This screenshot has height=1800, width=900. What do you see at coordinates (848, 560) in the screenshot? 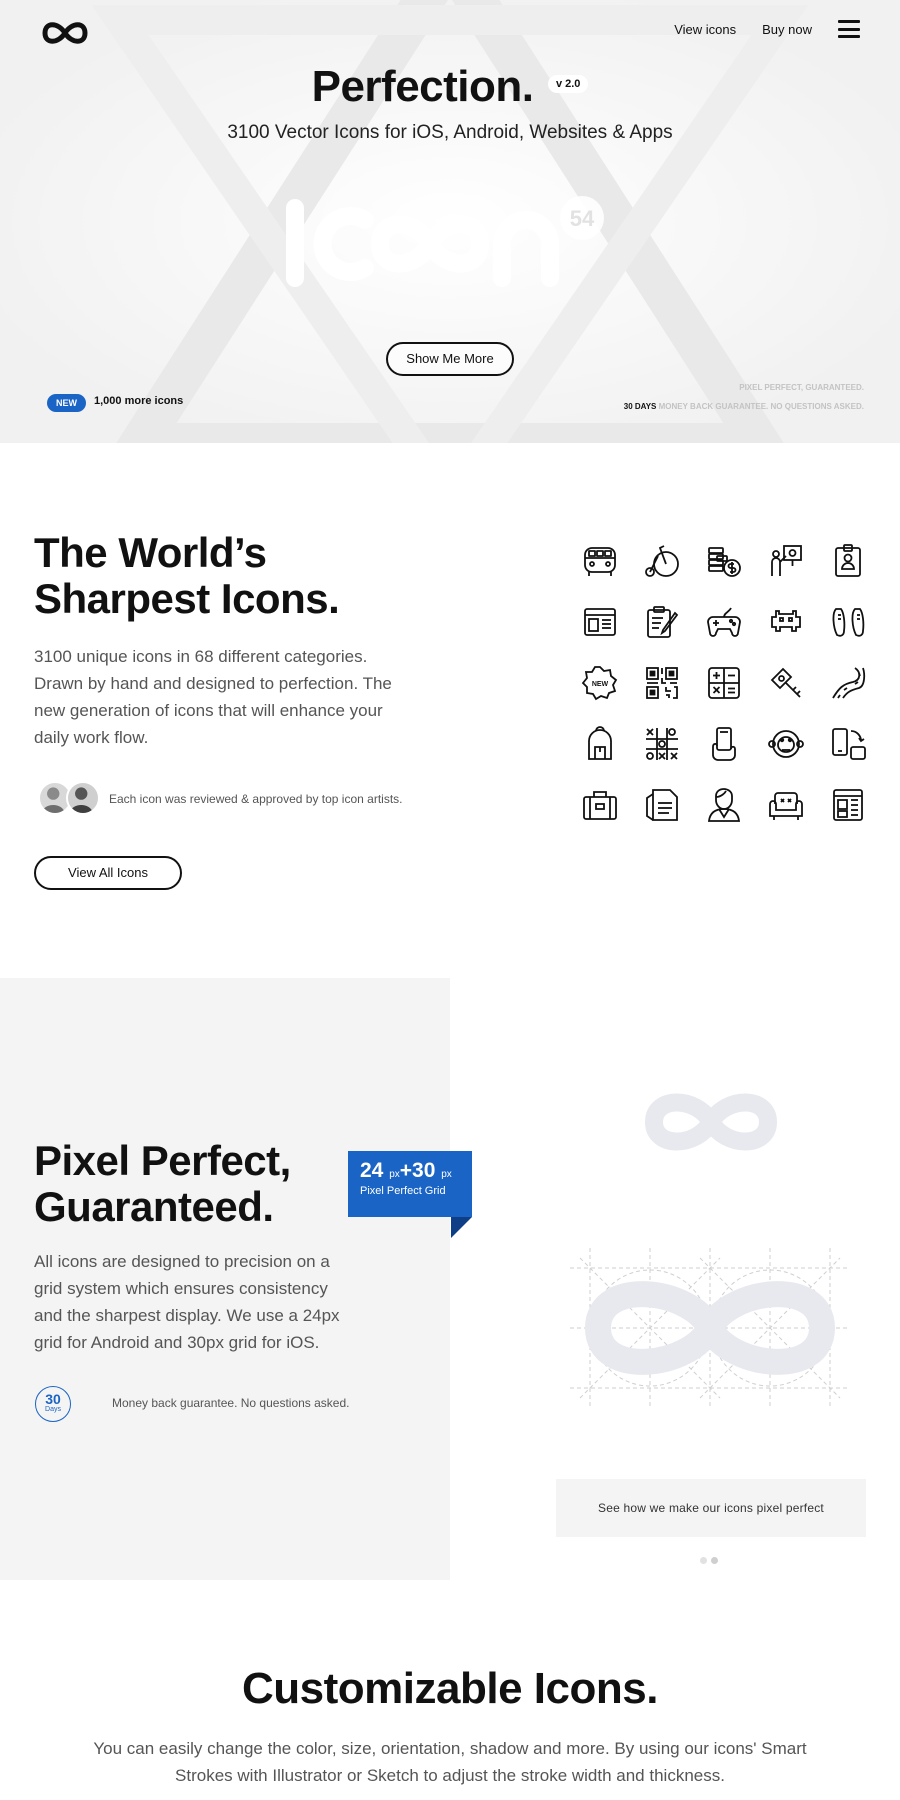
I see `id-badge-icon` at bounding box center [848, 560].